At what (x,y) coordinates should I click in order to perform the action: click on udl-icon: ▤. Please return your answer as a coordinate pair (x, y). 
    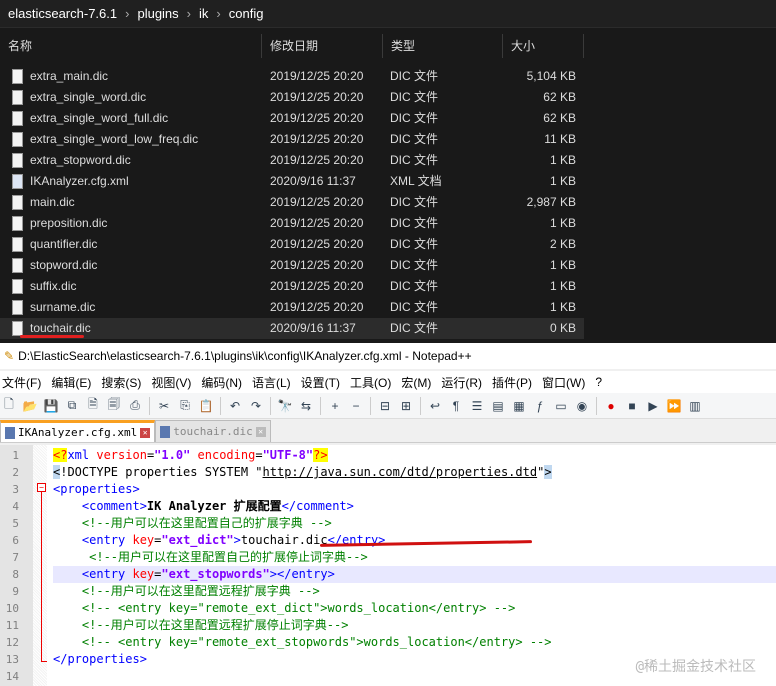
    Looking at the image, I should click on (498, 406).